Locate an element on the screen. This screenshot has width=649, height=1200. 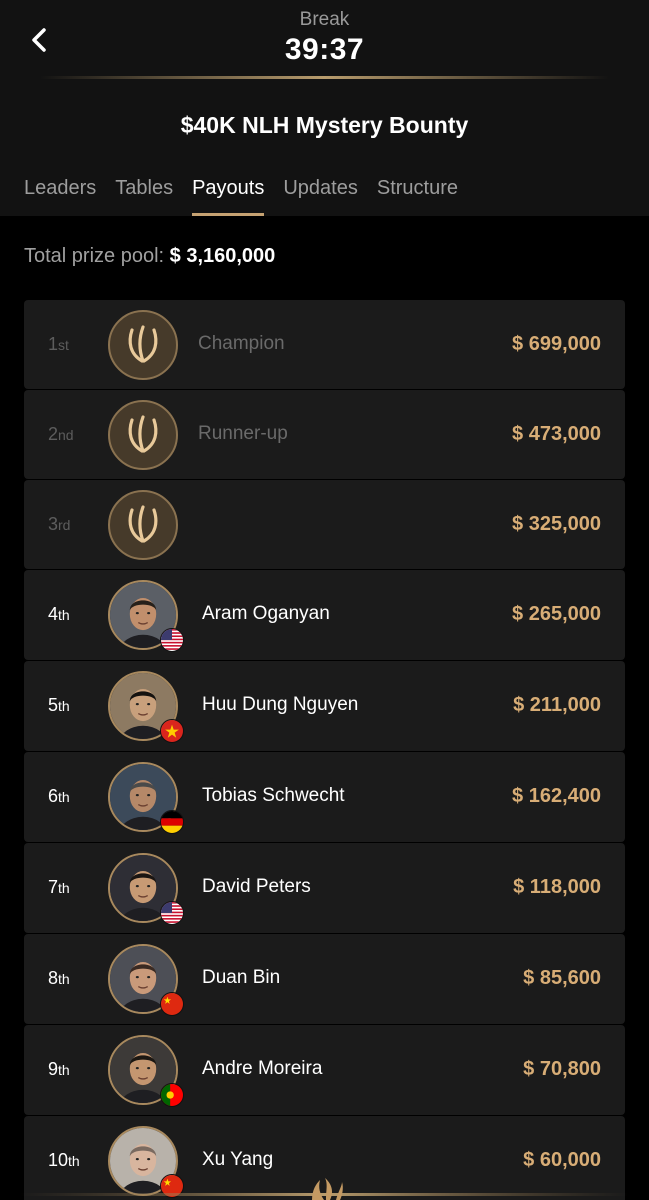
tab-structure: Structure is located at coordinates (417, 194).